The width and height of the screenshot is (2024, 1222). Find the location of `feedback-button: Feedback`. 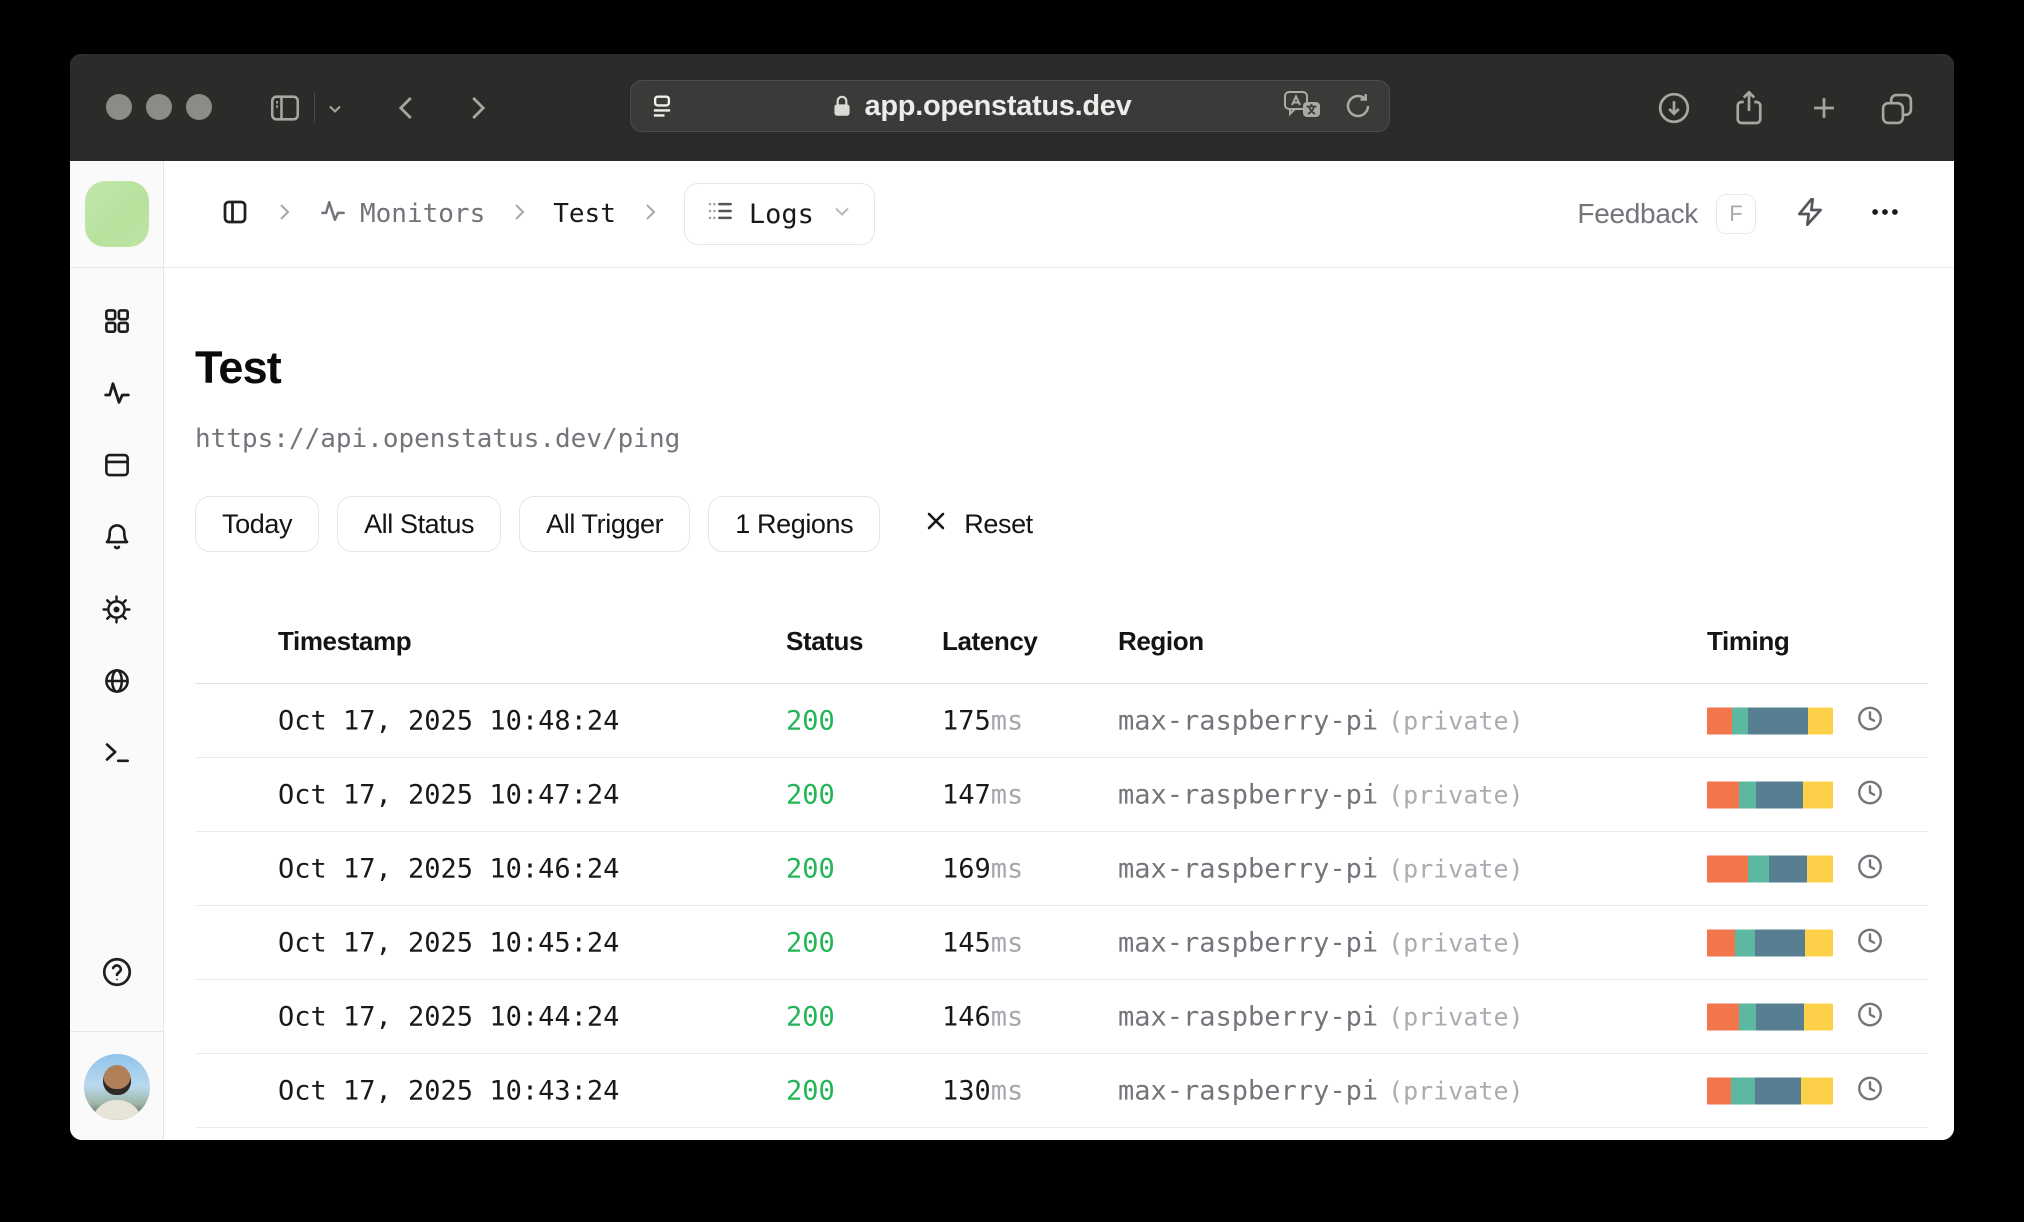

feedback-button: Feedback is located at coordinates (1637, 214).